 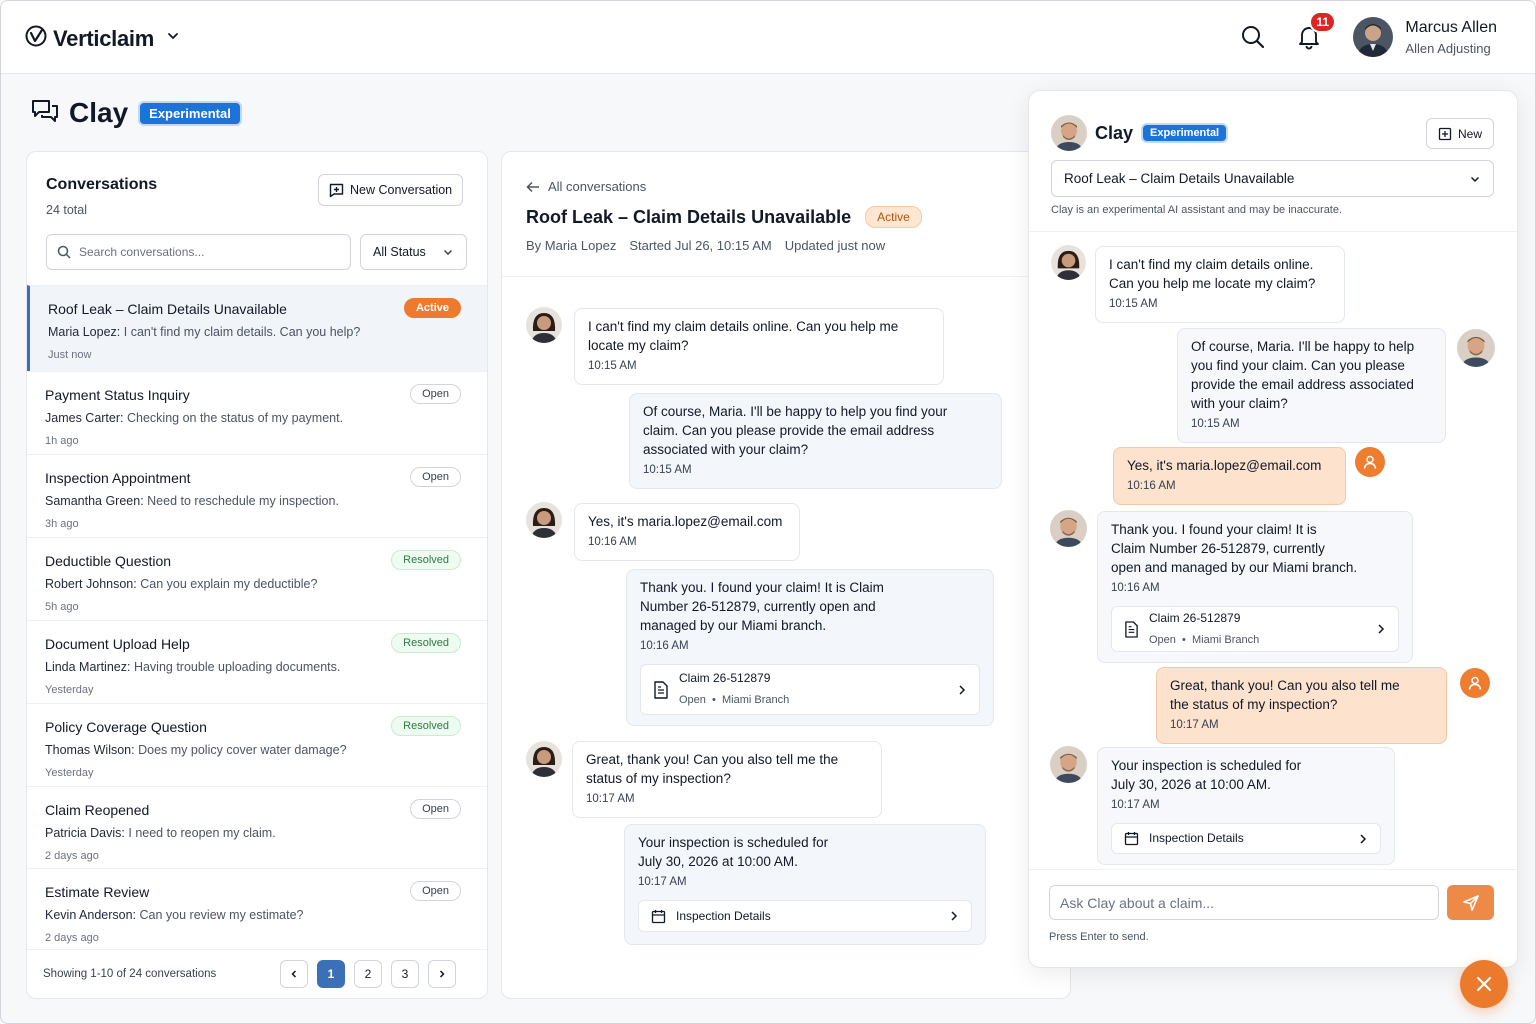 I want to click on new-conversation-button: New Conversation, so click(x=391, y=190).